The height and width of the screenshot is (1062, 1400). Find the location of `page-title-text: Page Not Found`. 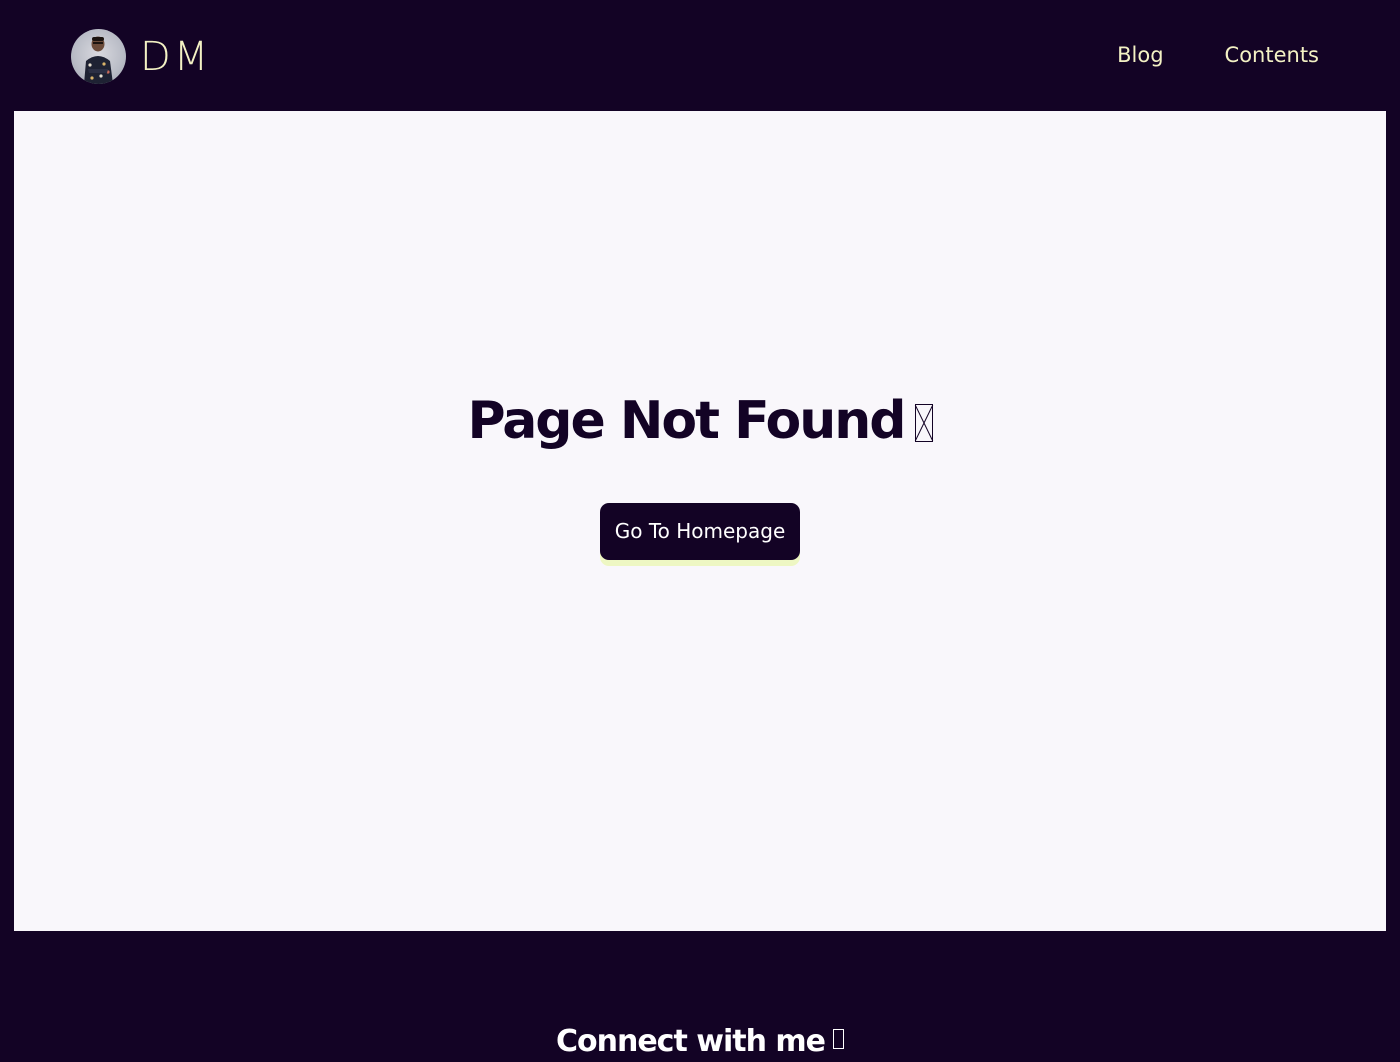

page-title-text: Page Not Found is located at coordinates (686, 421).